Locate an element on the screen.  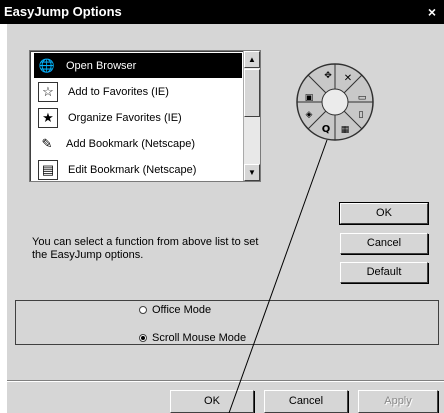
minimize-icon: ▭ is located at coordinates (362, 98).